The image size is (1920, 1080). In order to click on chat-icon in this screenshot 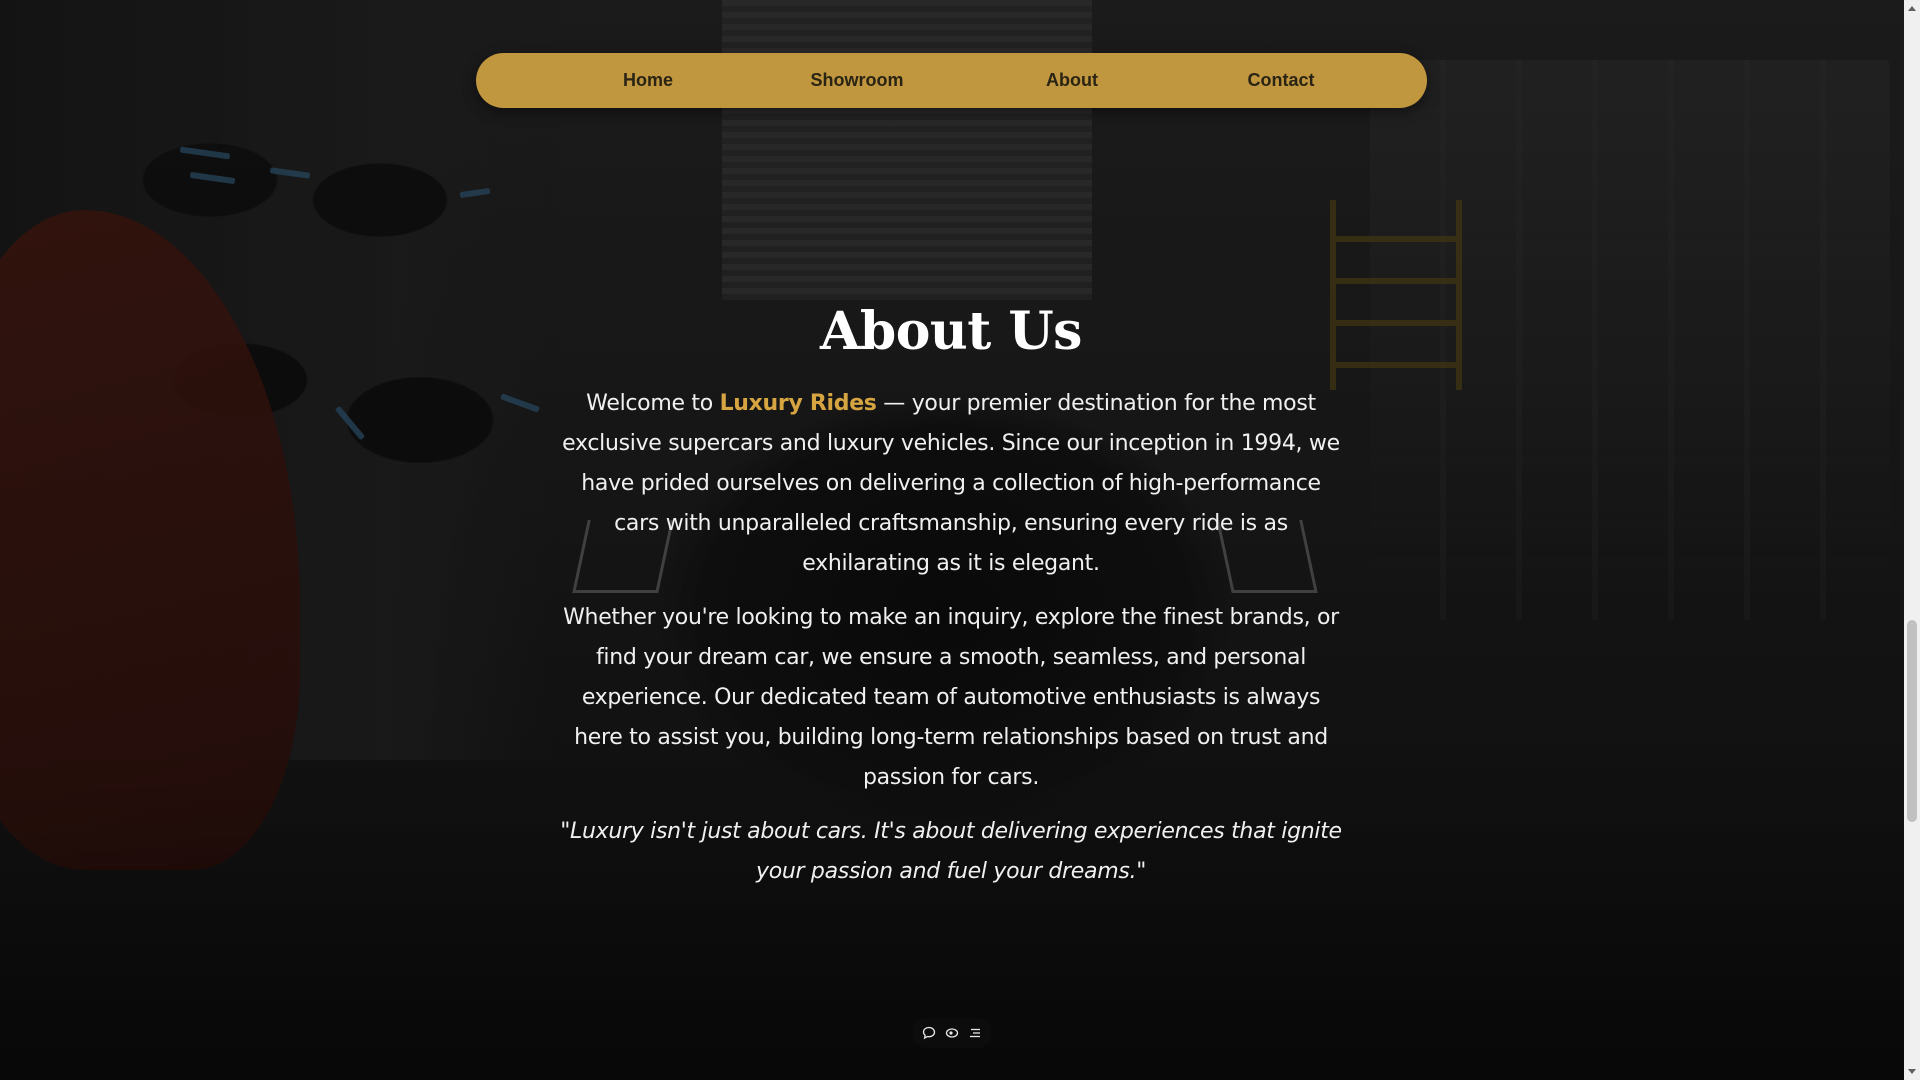, I will do `click(929, 1033)`.